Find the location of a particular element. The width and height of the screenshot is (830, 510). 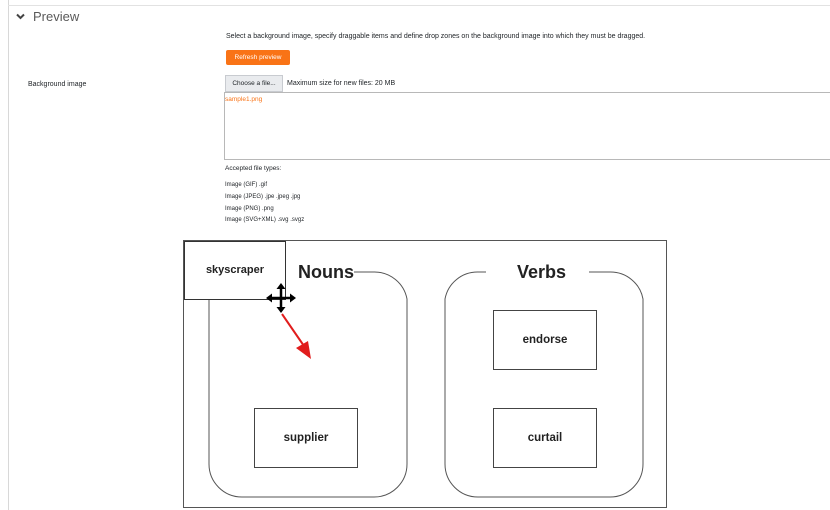

uploaded-file-link: sample1.png is located at coordinates (243, 99).